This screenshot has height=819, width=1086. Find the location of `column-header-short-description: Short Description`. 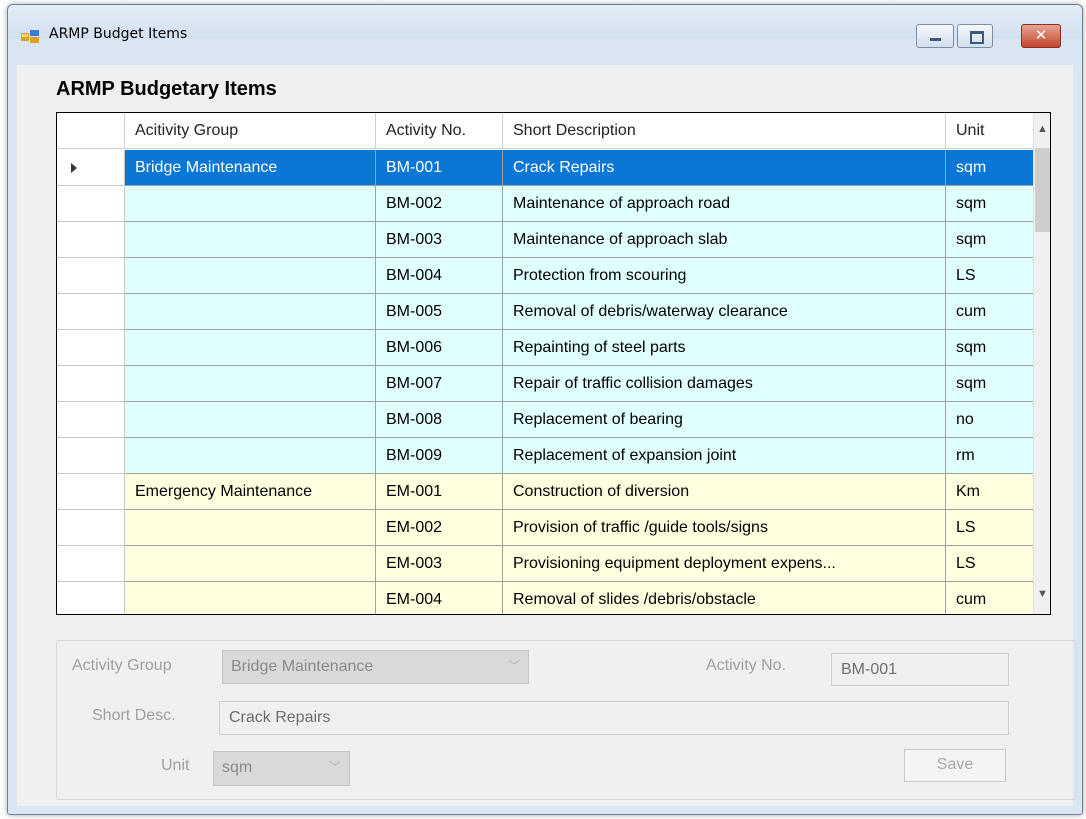

column-header-short-description: Short Description is located at coordinates (724, 131).